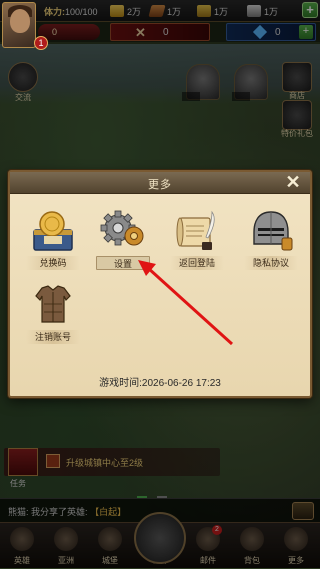  What do you see at coordinates (53, 337) in the screenshot?
I see `deactivate-account-label: 注销账号` at bounding box center [53, 337].